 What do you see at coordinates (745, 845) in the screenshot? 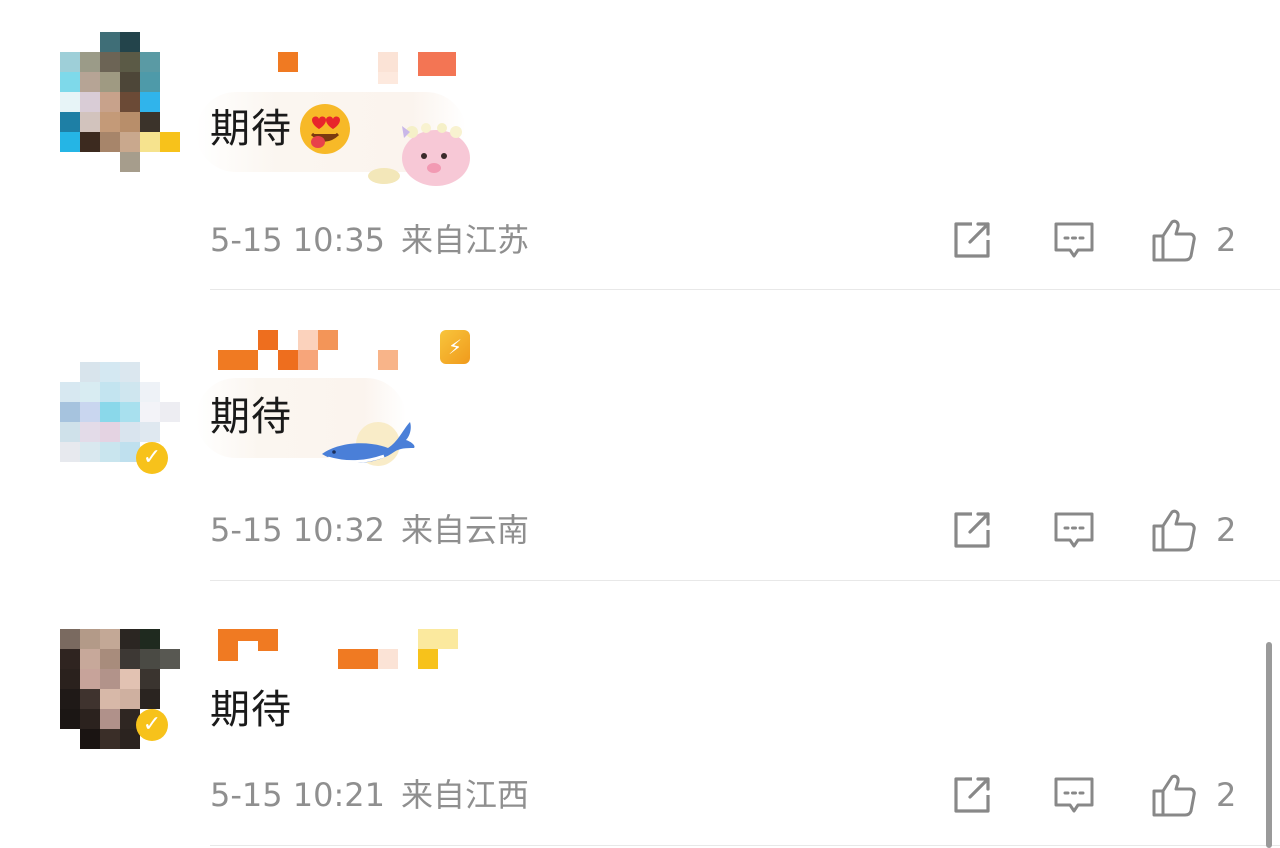
I see `divider` at bounding box center [745, 845].